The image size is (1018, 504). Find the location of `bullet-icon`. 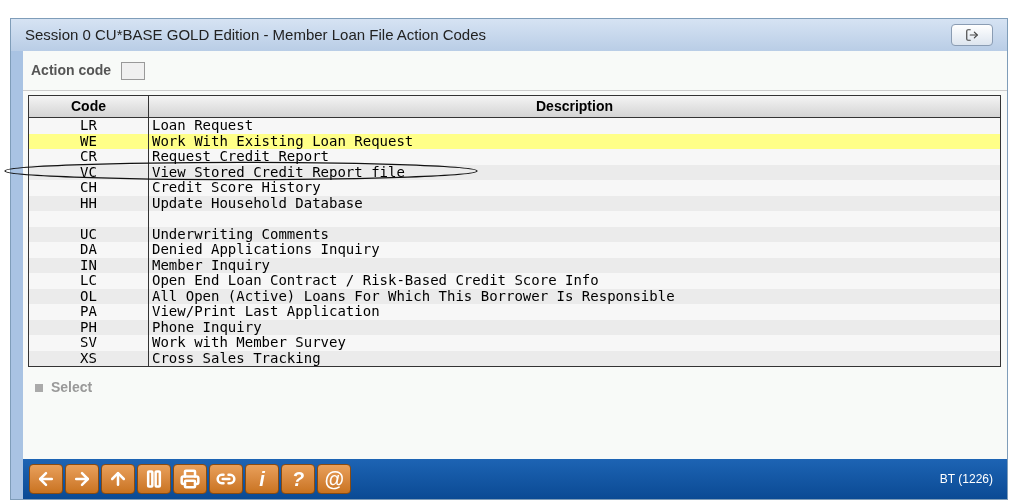

bullet-icon is located at coordinates (39, 387).